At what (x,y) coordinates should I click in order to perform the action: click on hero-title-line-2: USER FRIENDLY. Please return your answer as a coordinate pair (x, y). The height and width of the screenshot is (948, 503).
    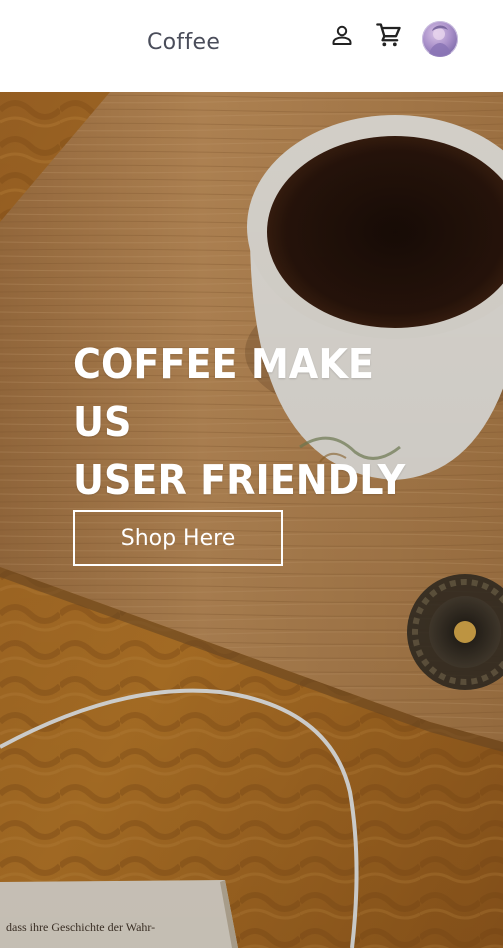
    Looking at the image, I should click on (239, 480).